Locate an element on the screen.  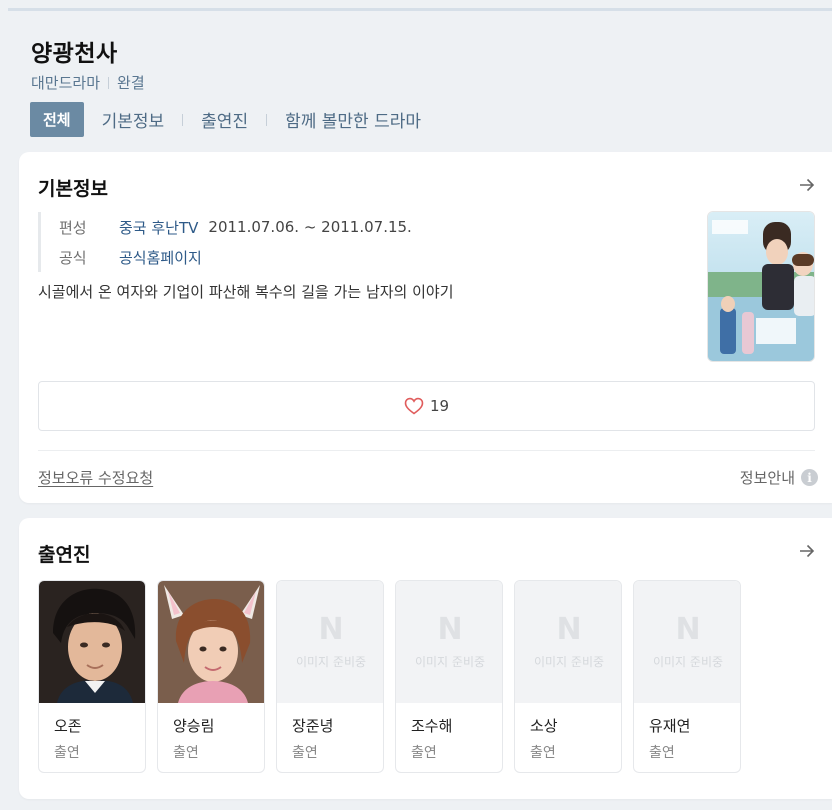
cast-item: N 이미지 준비중 장준녕 출연 is located at coordinates (330, 676).